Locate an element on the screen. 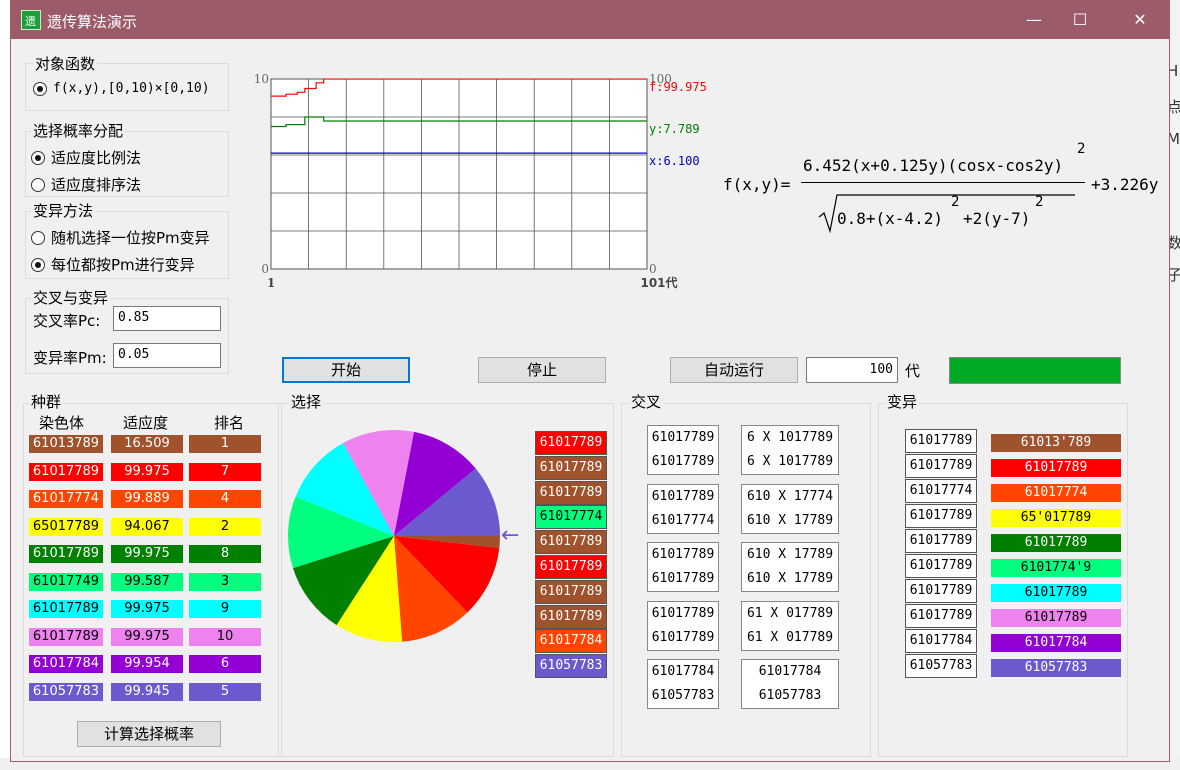  chart-left-bottom-label: 0 is located at coordinates (265, 269).